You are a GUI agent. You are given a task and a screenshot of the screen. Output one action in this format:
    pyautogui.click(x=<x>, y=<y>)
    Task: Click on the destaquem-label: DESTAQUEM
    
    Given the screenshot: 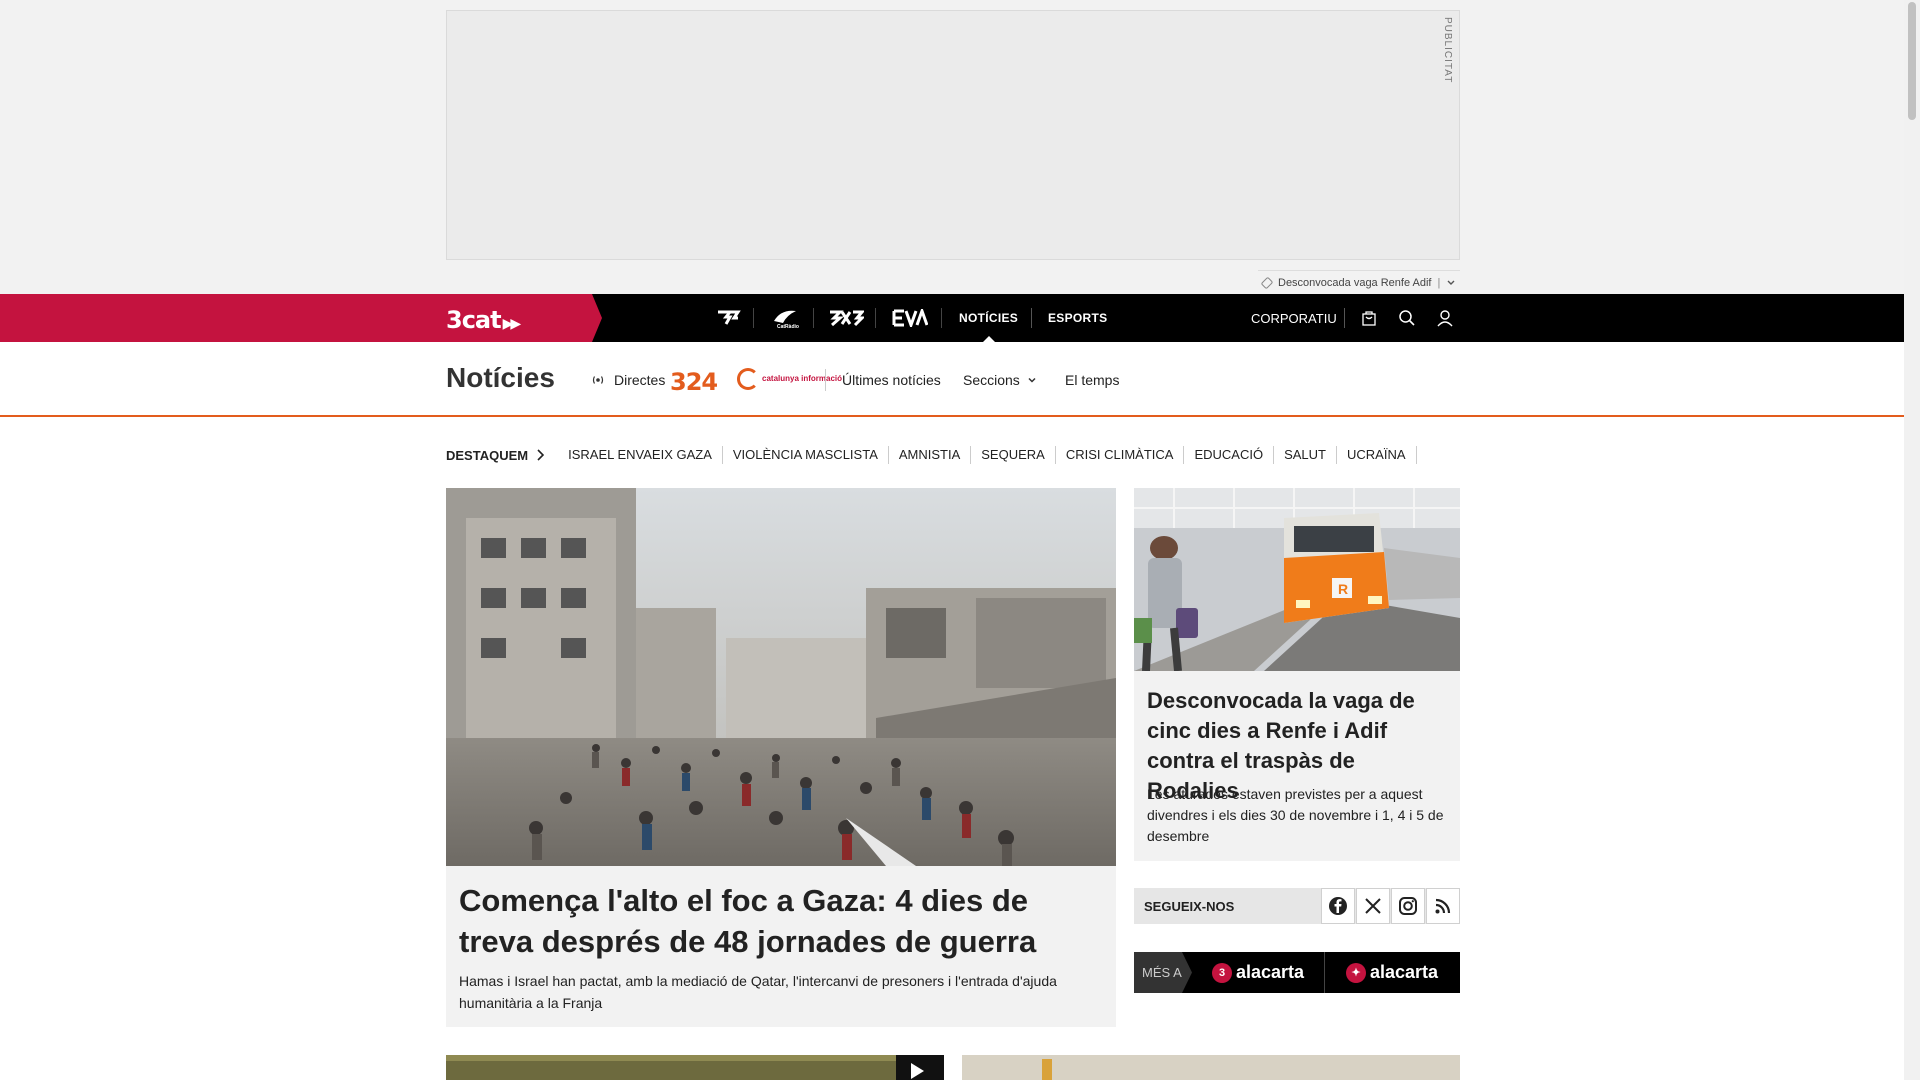 What is the action you would take?
    pyautogui.click(x=487, y=455)
    